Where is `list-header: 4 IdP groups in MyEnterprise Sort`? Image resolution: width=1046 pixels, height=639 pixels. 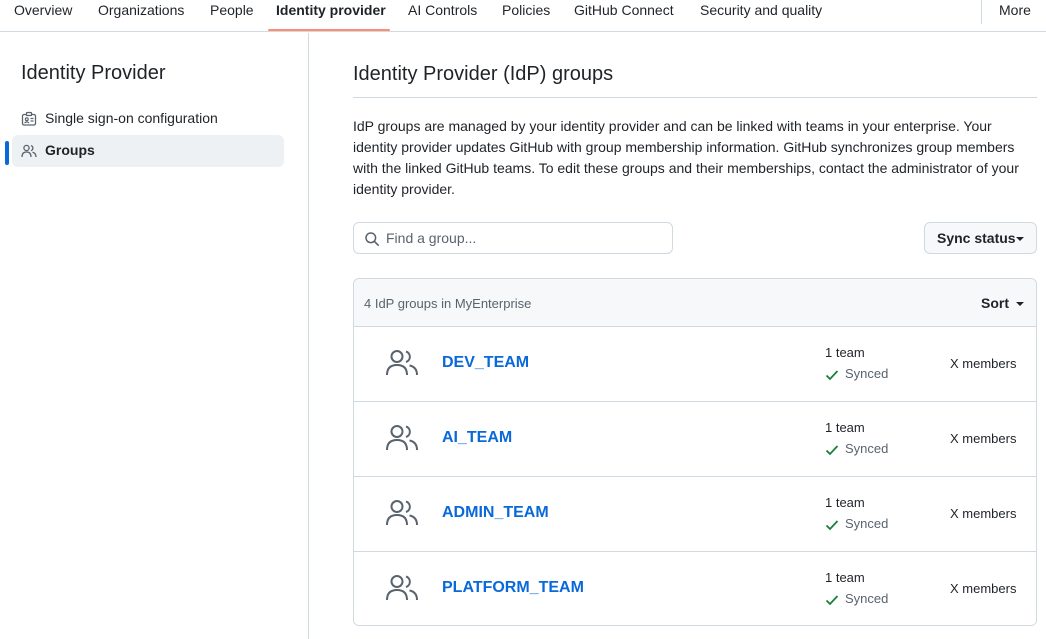 list-header: 4 IdP groups in MyEnterprise Sort is located at coordinates (695, 303).